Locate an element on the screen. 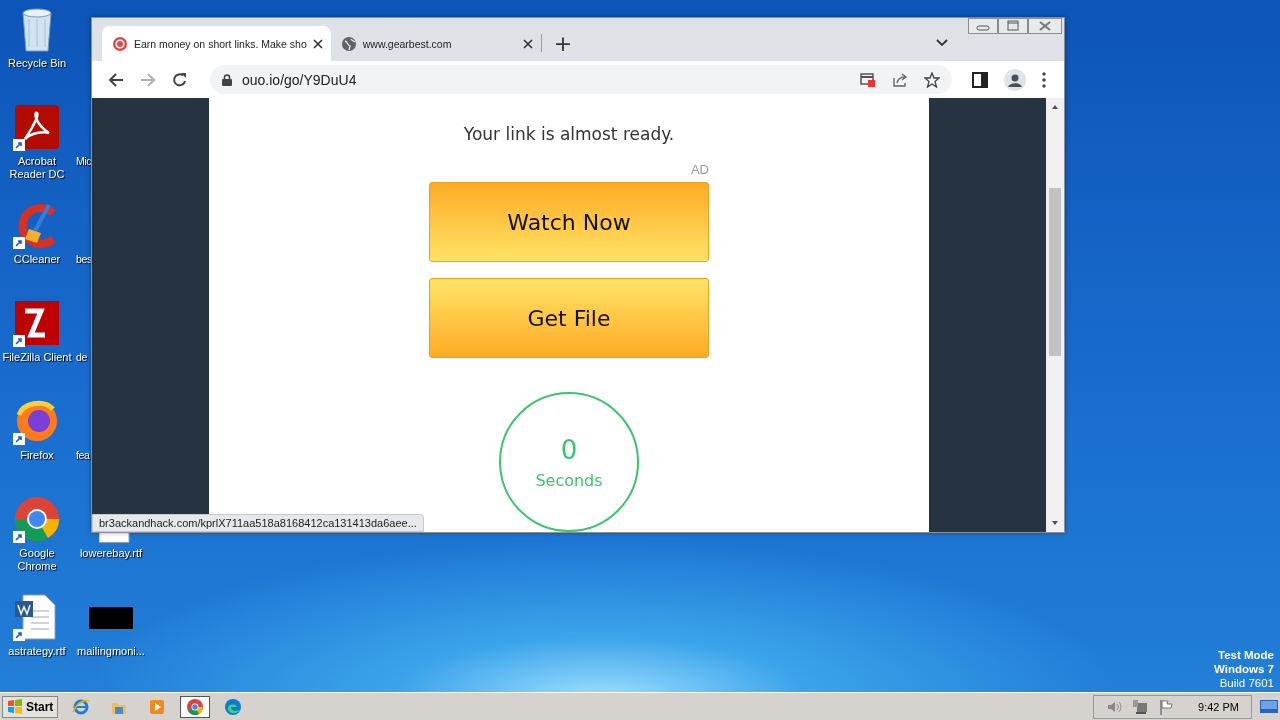 The image size is (1280, 720). chevron-down-icon is located at coordinates (942, 43).